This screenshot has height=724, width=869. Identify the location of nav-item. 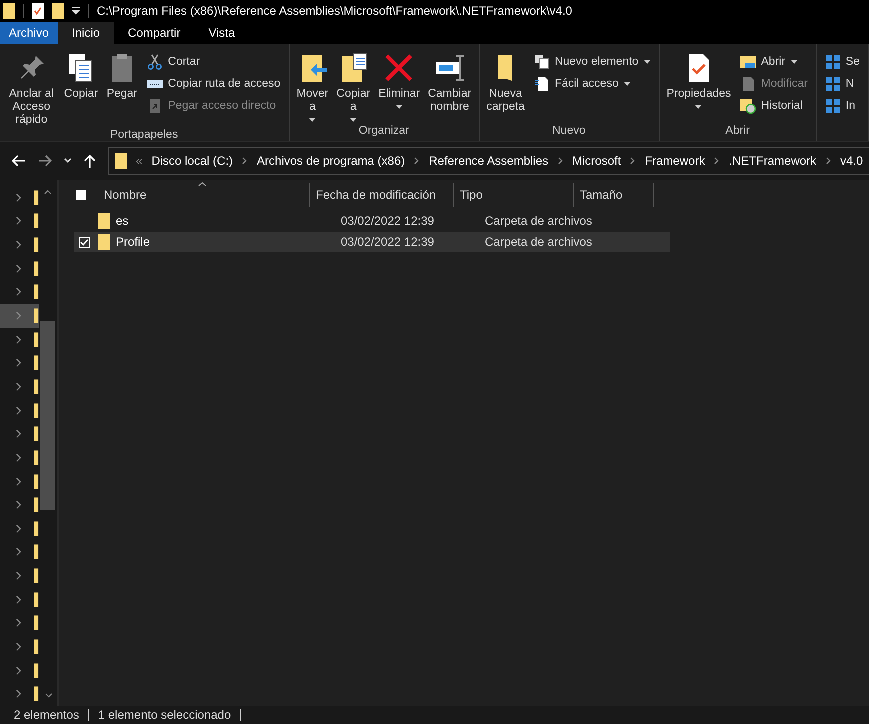
(19, 316).